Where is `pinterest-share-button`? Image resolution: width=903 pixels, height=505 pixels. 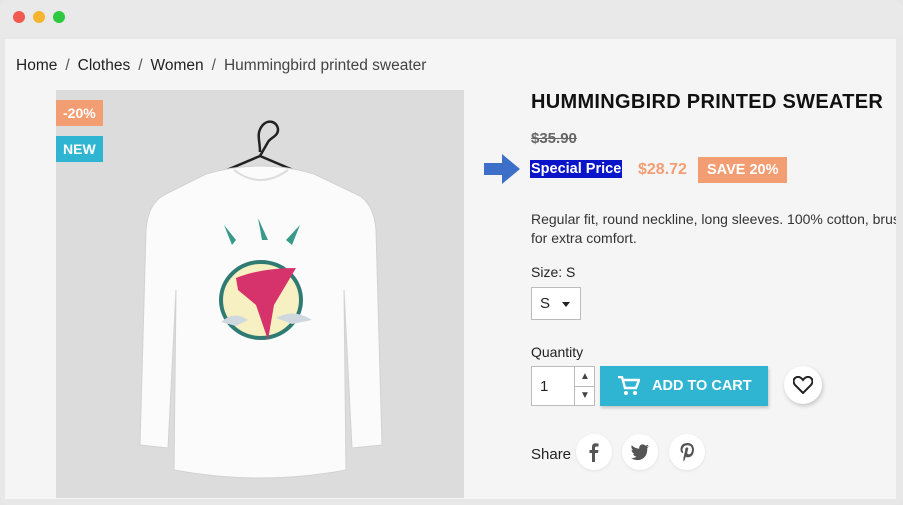 pinterest-share-button is located at coordinates (687, 452).